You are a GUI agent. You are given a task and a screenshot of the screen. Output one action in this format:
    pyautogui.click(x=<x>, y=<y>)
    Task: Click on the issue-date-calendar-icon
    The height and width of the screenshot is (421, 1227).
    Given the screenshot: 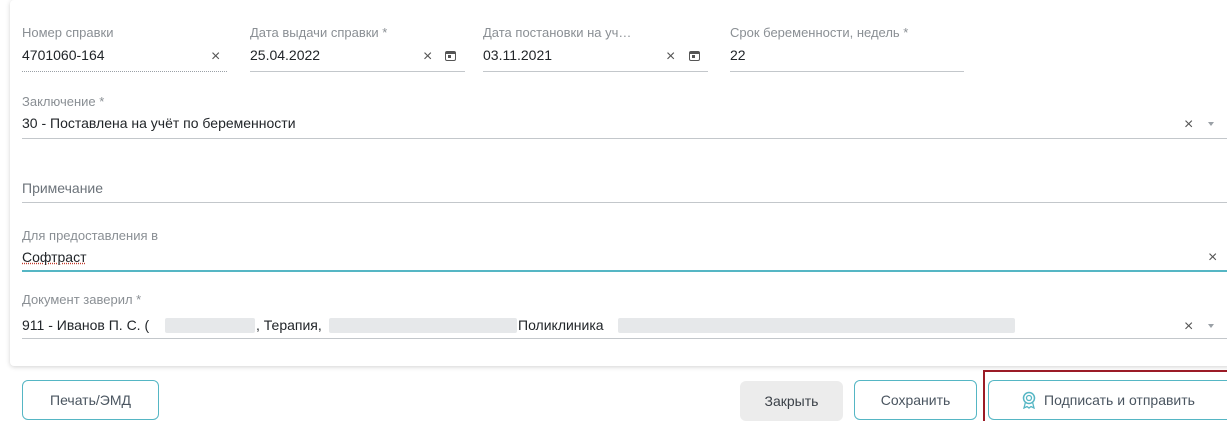 What is the action you would take?
    pyautogui.click(x=450, y=56)
    